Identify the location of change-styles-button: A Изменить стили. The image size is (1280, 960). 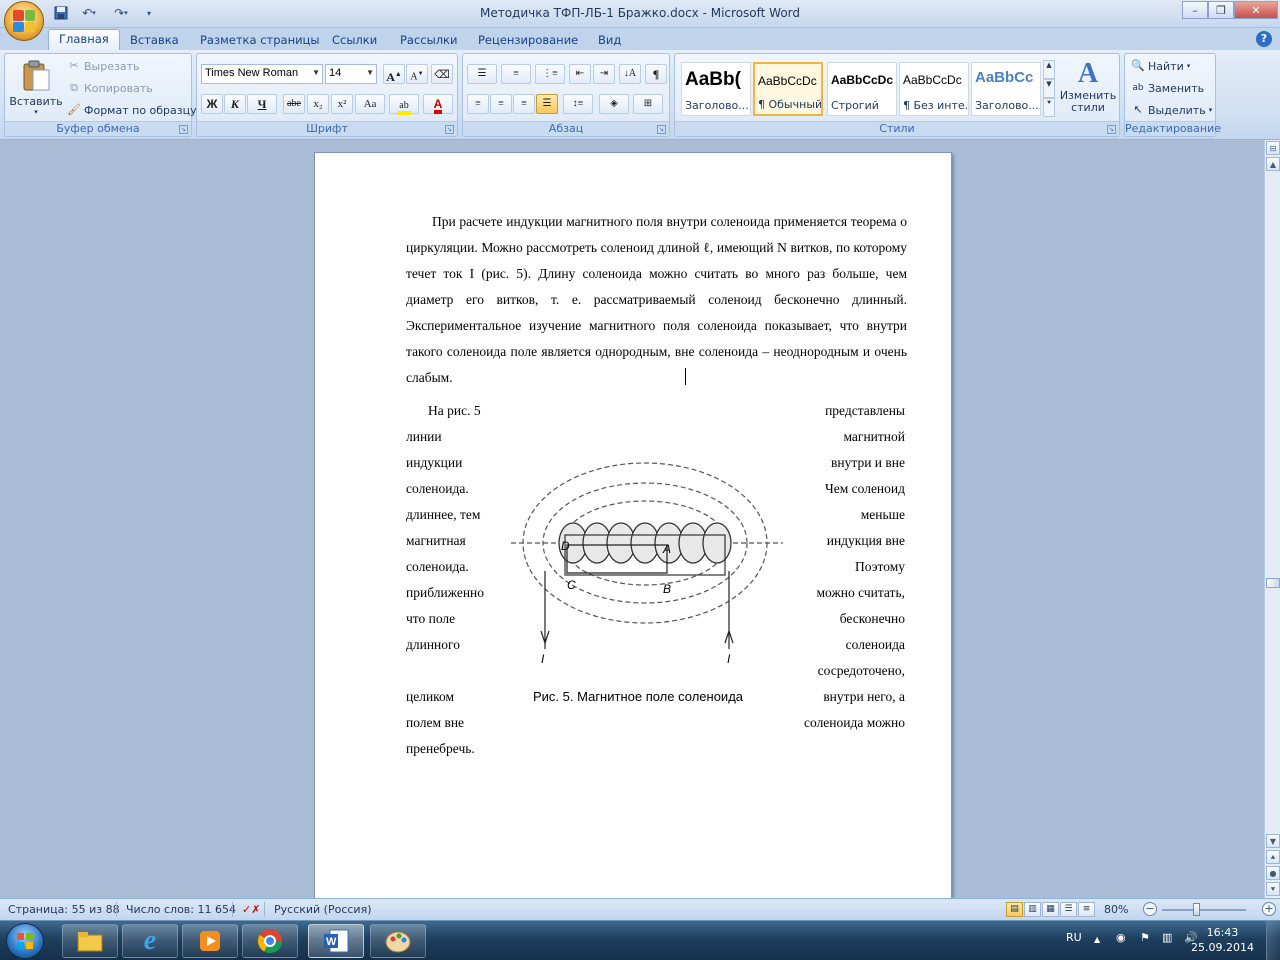
(1088, 86).